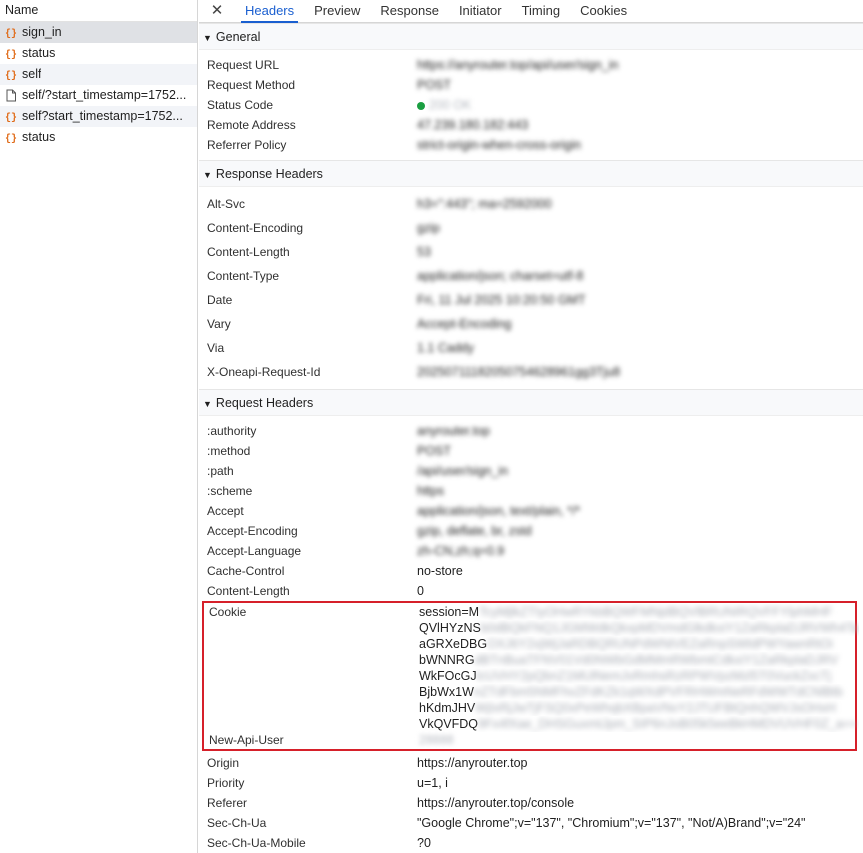 This screenshot has height=853, width=863. What do you see at coordinates (446, 692) in the screenshot?
I see `cookie-visible-text: BjbWx1W` at bounding box center [446, 692].